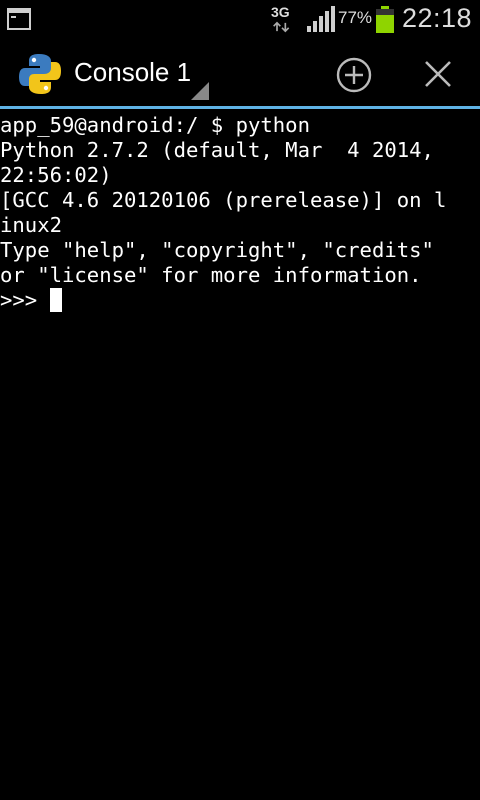 This screenshot has height=800, width=480. Describe the element at coordinates (385, 24) in the screenshot. I see `battery-fill` at that location.